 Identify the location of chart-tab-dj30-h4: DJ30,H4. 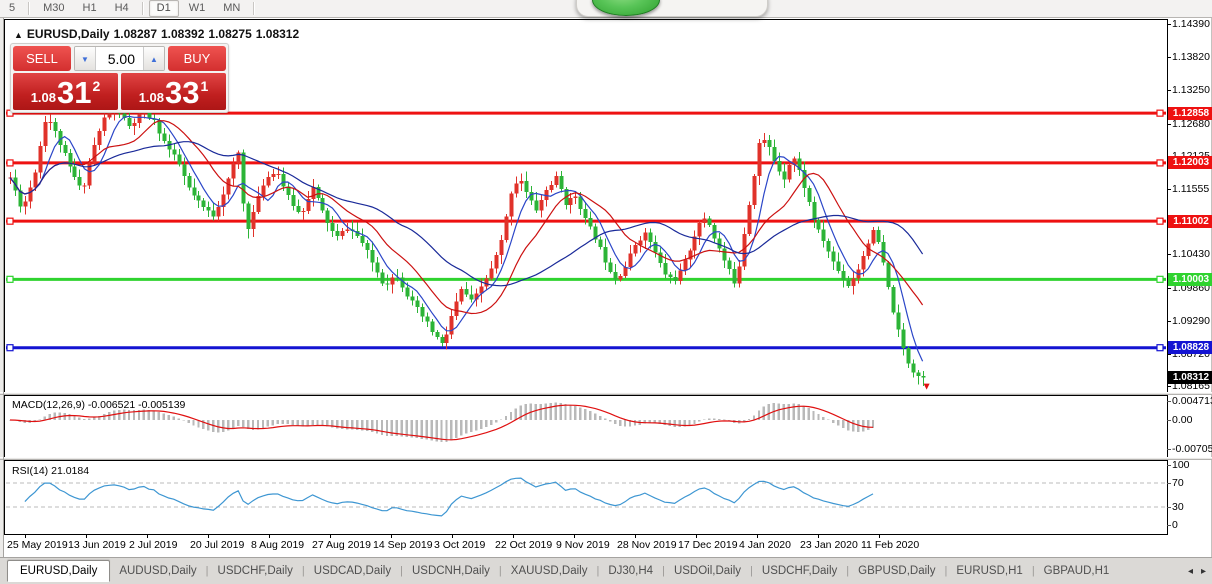
(630, 571).